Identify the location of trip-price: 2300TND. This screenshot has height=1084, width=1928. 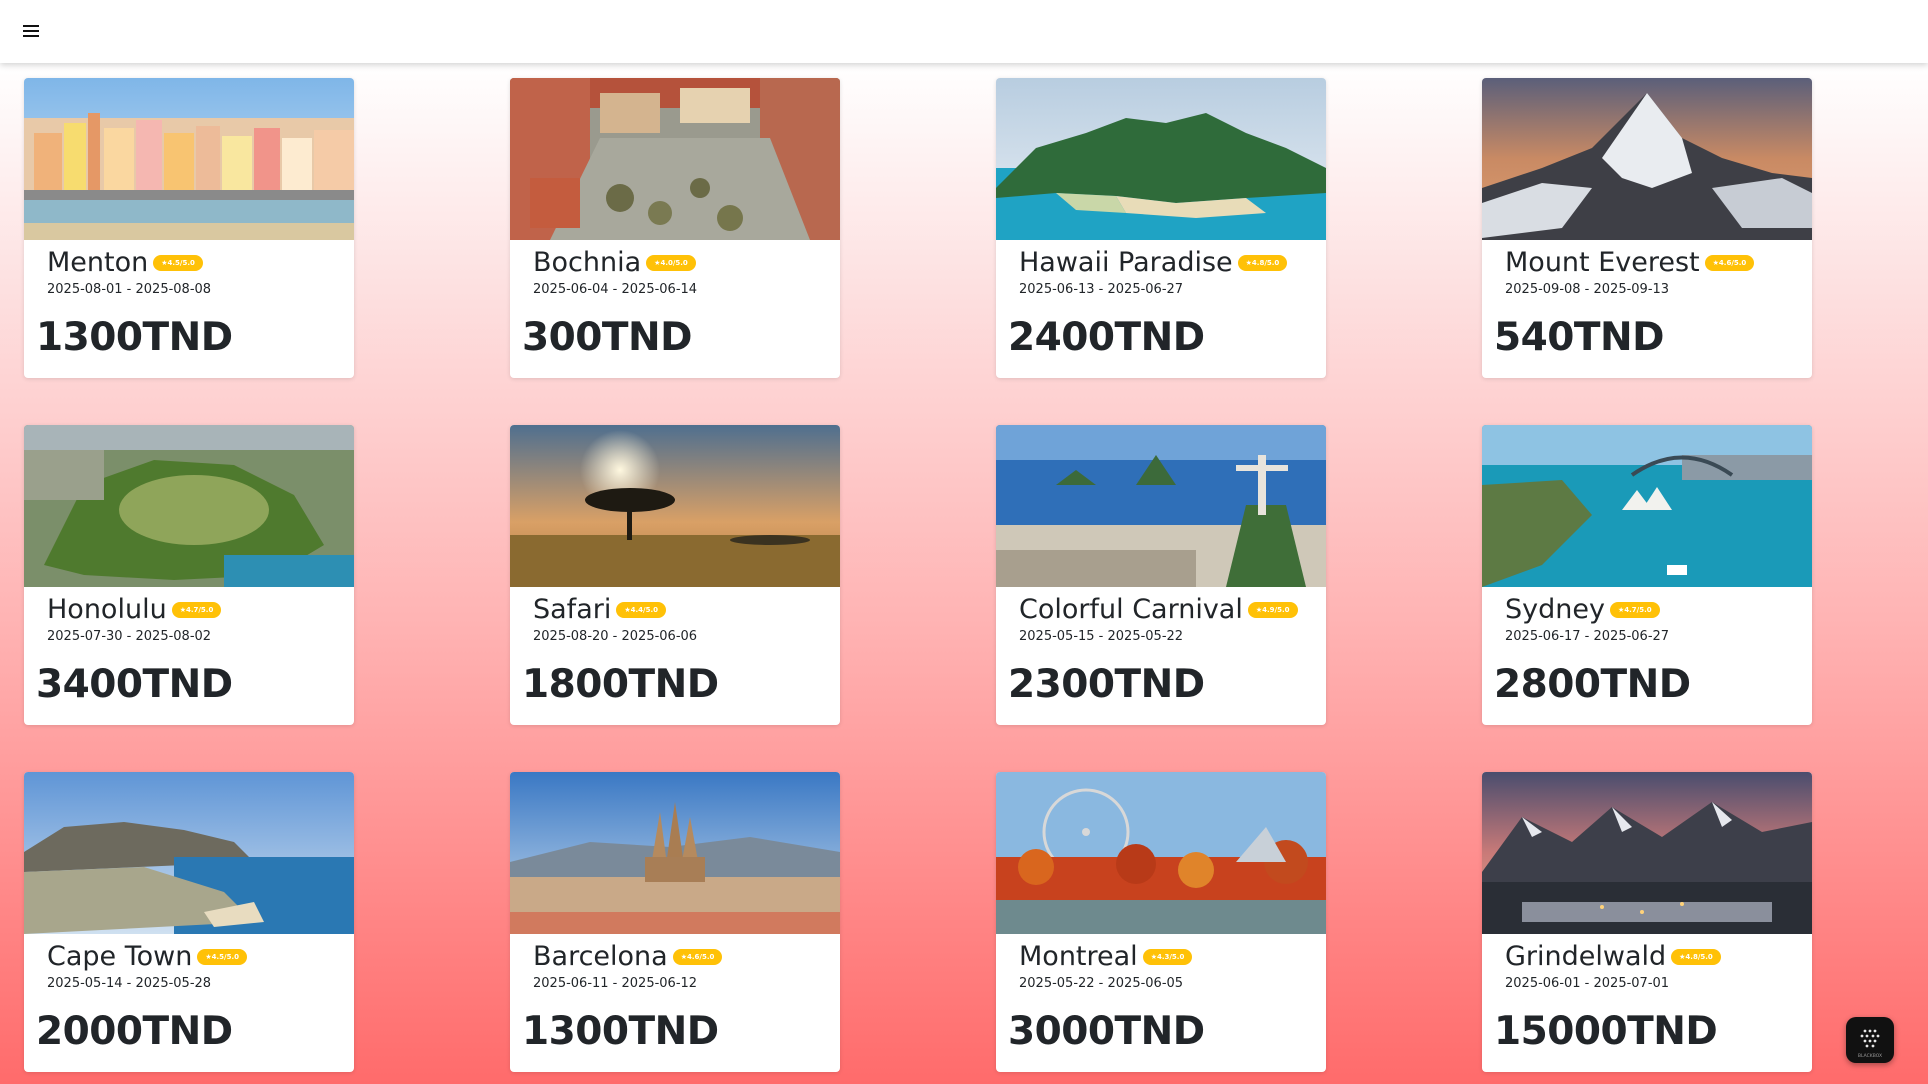
(1106, 684).